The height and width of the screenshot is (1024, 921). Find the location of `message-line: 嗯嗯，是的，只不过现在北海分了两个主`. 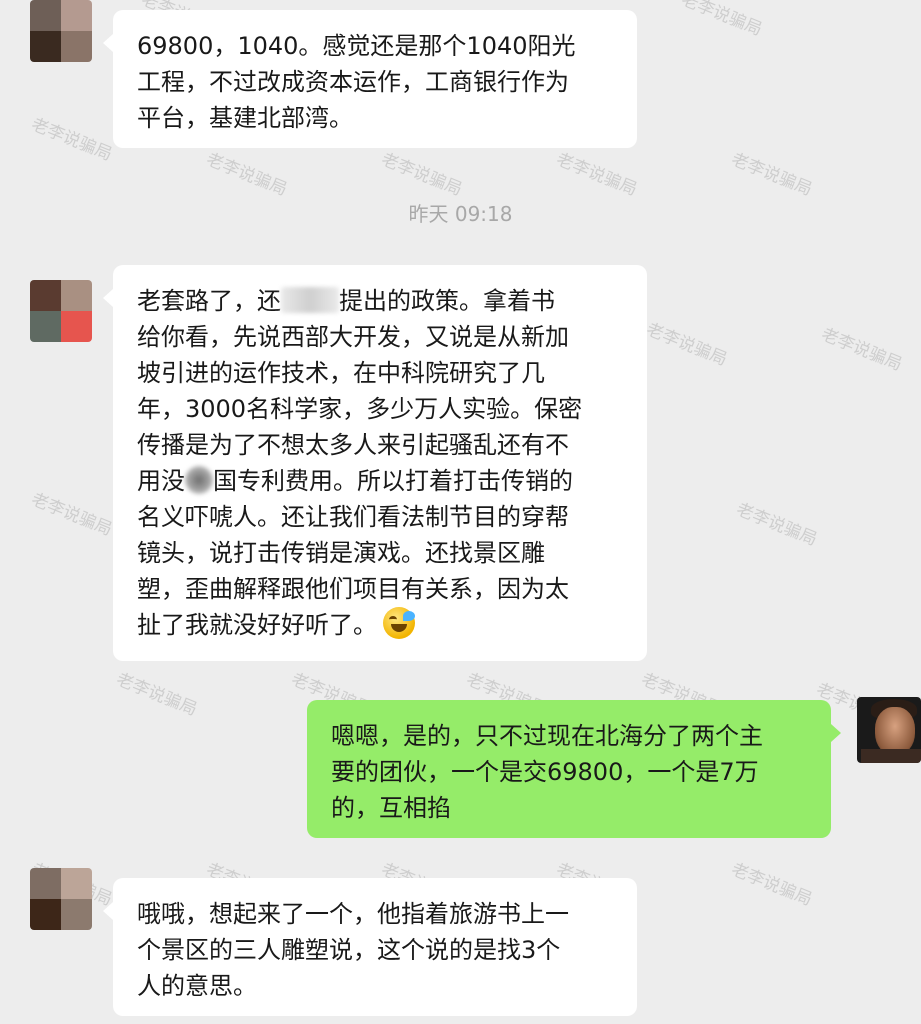

message-line: 嗯嗯，是的，只不过现在北海分了两个主 is located at coordinates (547, 736).